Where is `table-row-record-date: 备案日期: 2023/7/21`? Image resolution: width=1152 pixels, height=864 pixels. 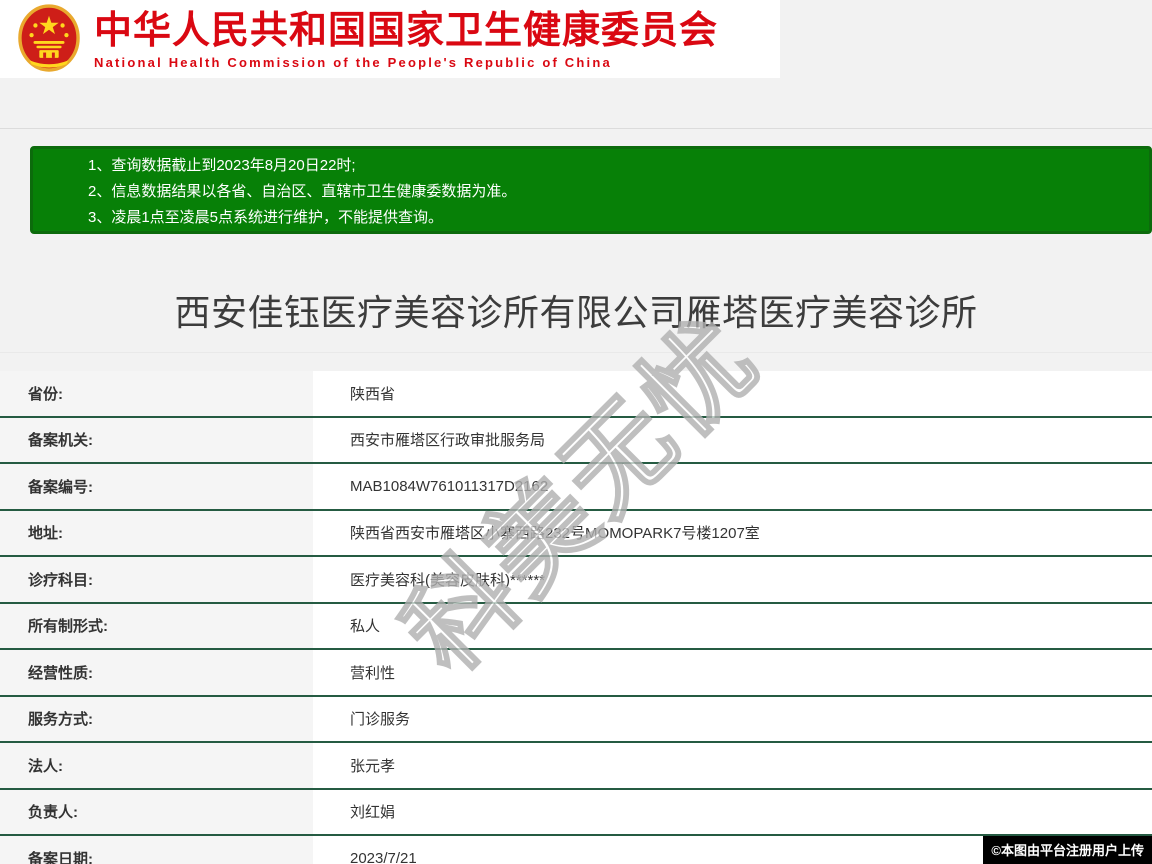 table-row-record-date: 备案日期: 2023/7/21 is located at coordinates (576, 850).